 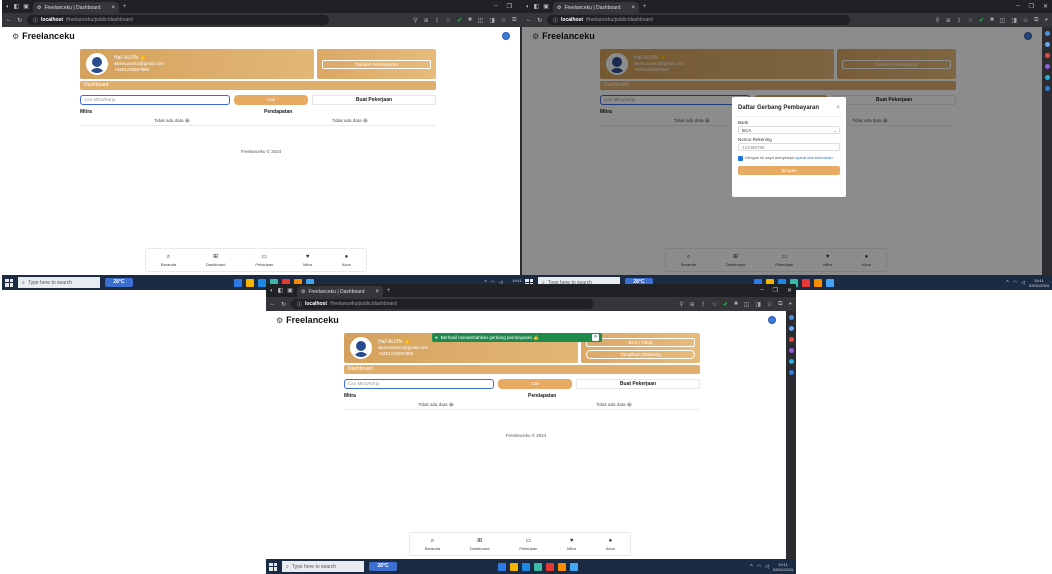 What do you see at coordinates (640, 354) in the screenshot?
I see `show-account-button: Tampilkan Rekening` at bounding box center [640, 354].